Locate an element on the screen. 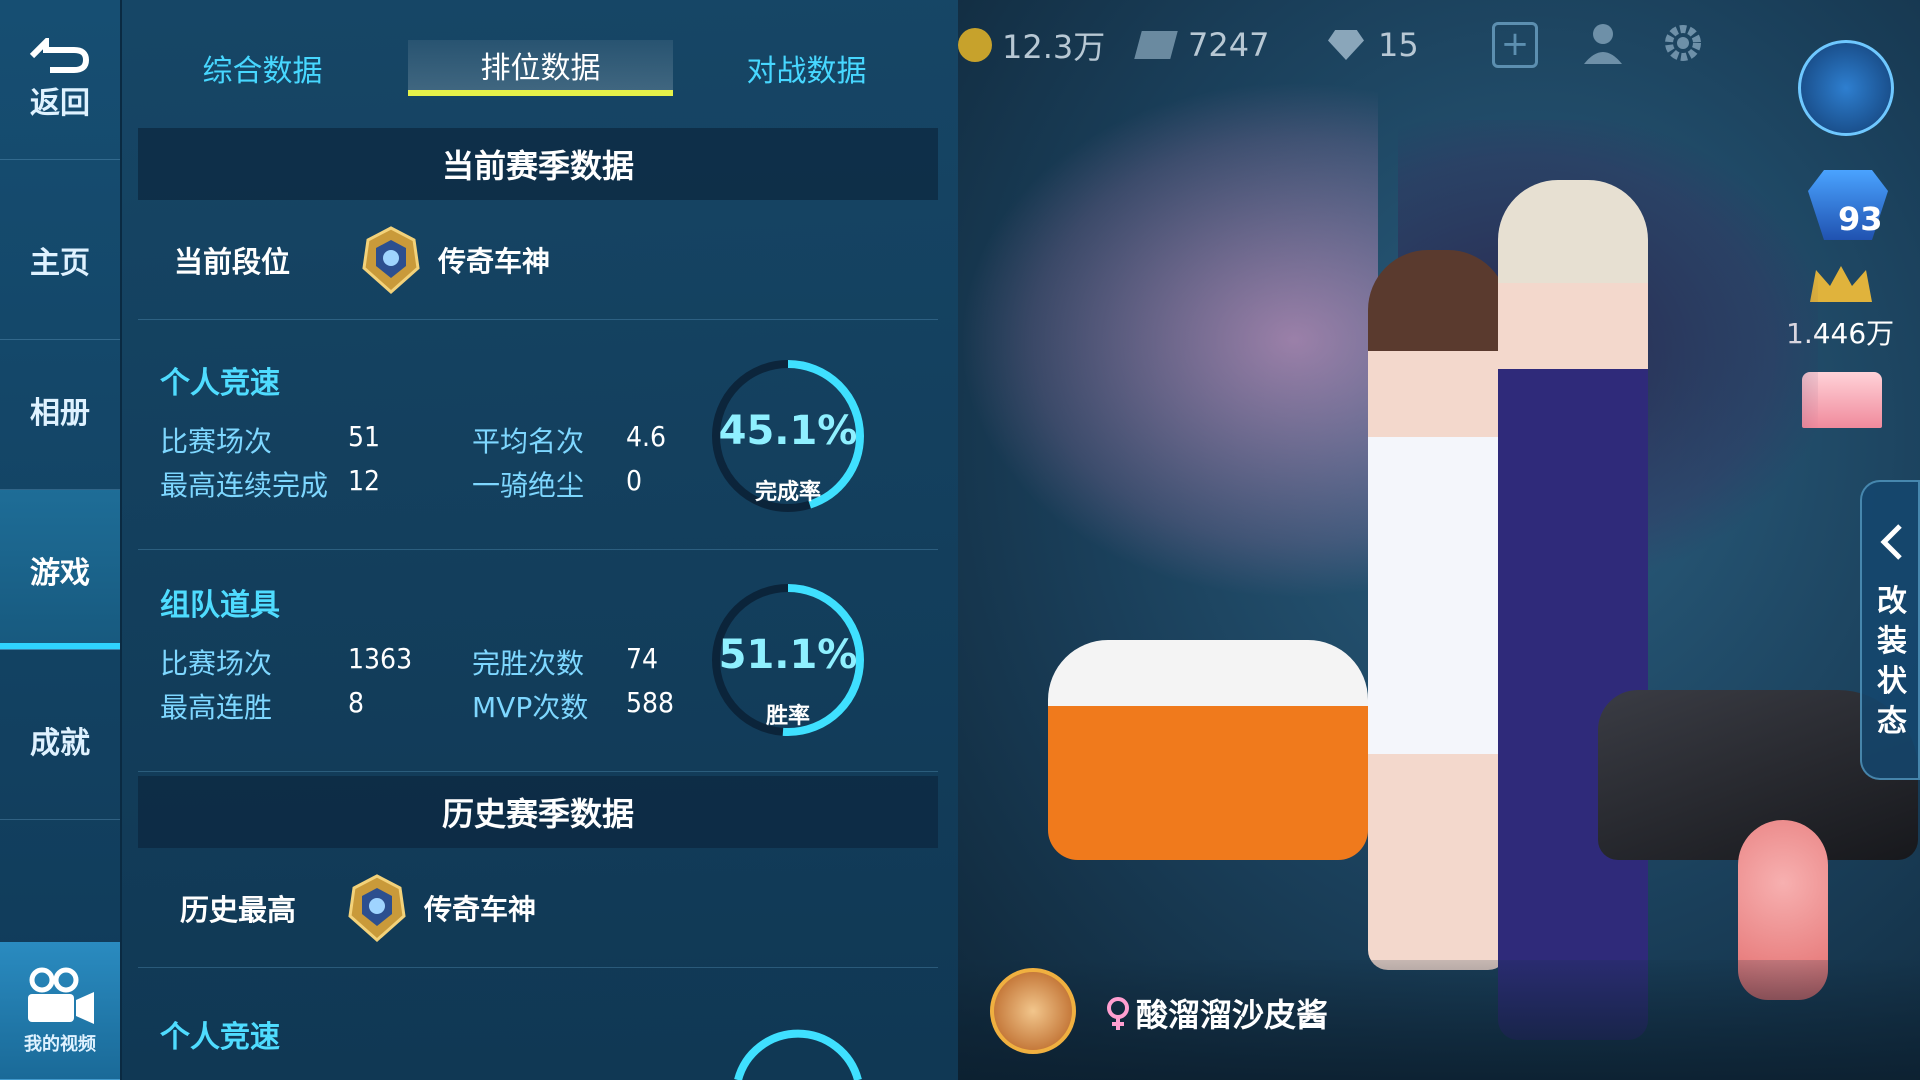  solo-matches-value: 51 is located at coordinates (364, 436).